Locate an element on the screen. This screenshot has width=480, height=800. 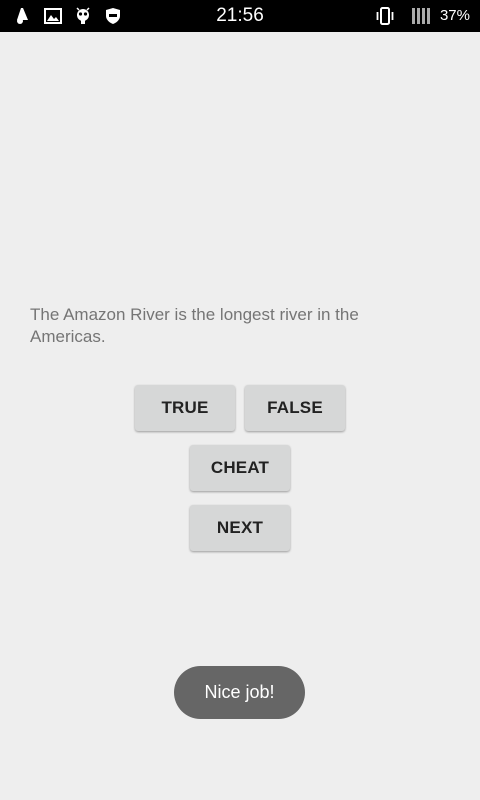
signal-icon is located at coordinates (422, 16).